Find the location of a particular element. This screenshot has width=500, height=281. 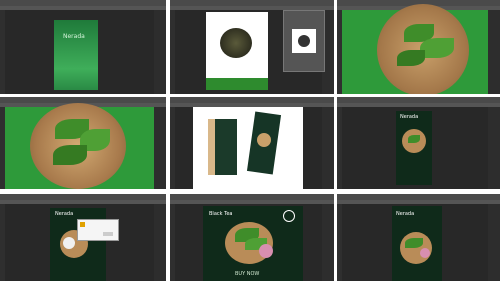

screen-6-photoshop-window: Nerada is located at coordinates (418, 143).